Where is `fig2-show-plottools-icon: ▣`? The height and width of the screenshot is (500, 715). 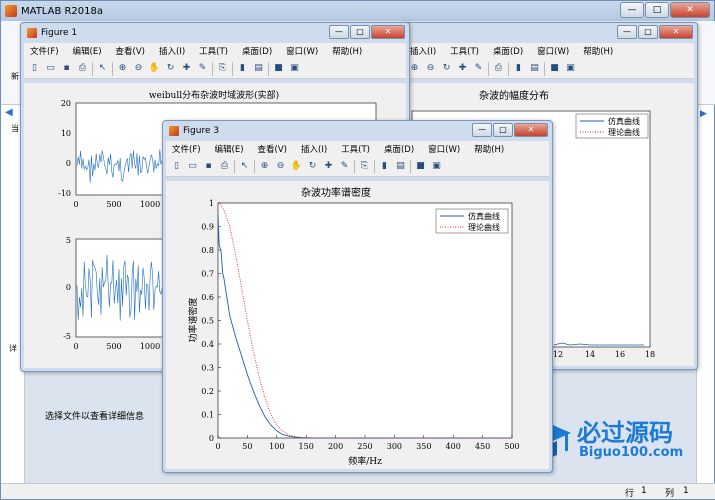 fig2-show-plottools-icon: ▣ is located at coordinates (570, 68).